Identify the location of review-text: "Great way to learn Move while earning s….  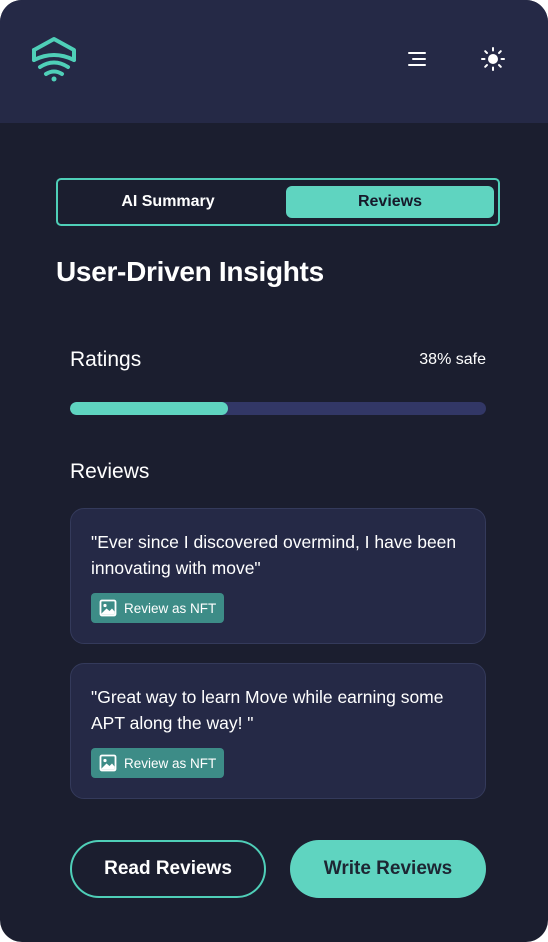
(267, 710).